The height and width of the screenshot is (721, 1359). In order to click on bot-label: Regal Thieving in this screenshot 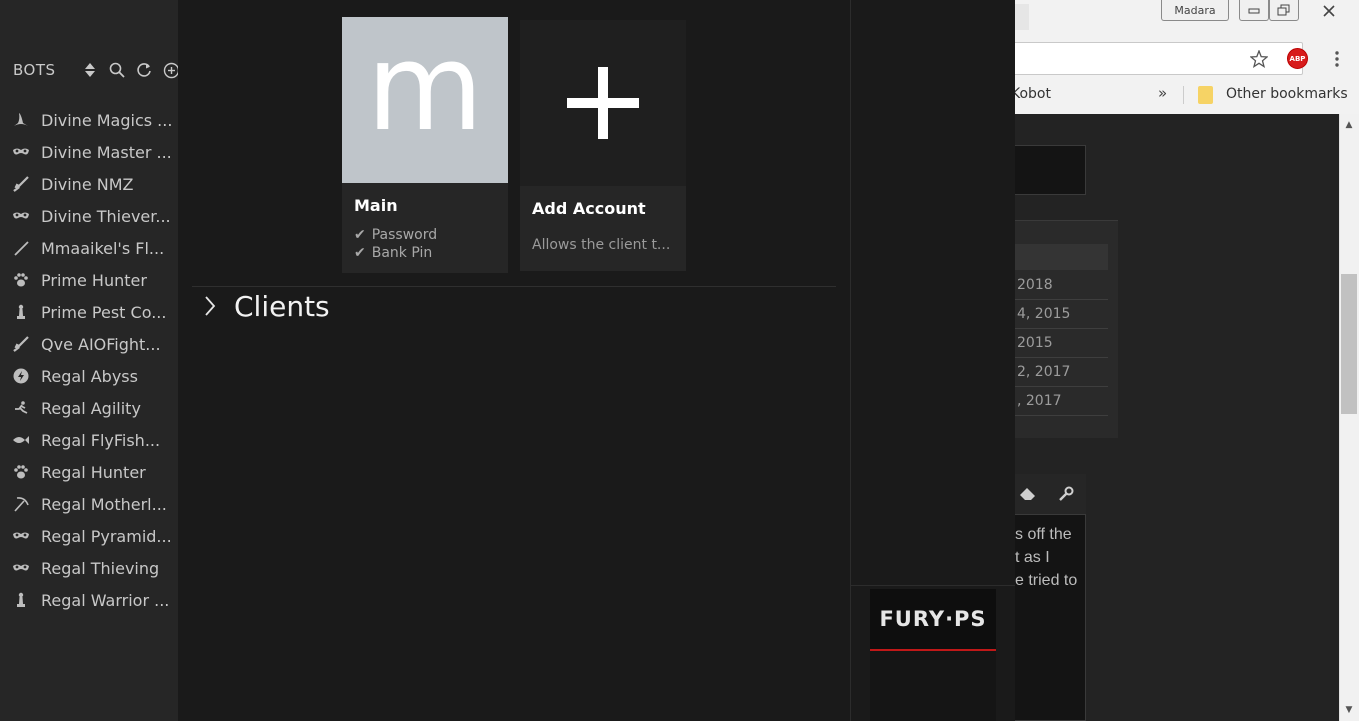, I will do `click(100, 568)`.